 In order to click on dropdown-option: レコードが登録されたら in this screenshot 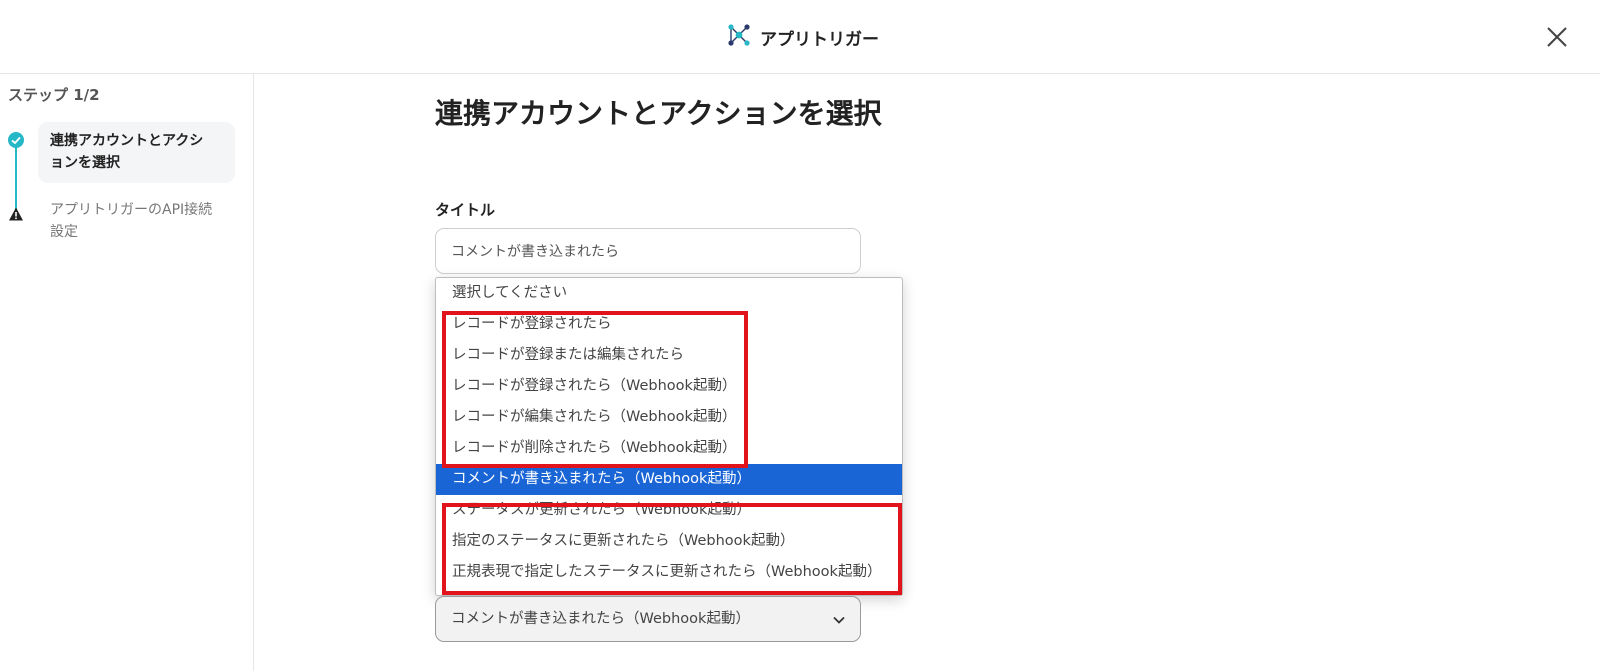, I will do `click(669, 324)`.